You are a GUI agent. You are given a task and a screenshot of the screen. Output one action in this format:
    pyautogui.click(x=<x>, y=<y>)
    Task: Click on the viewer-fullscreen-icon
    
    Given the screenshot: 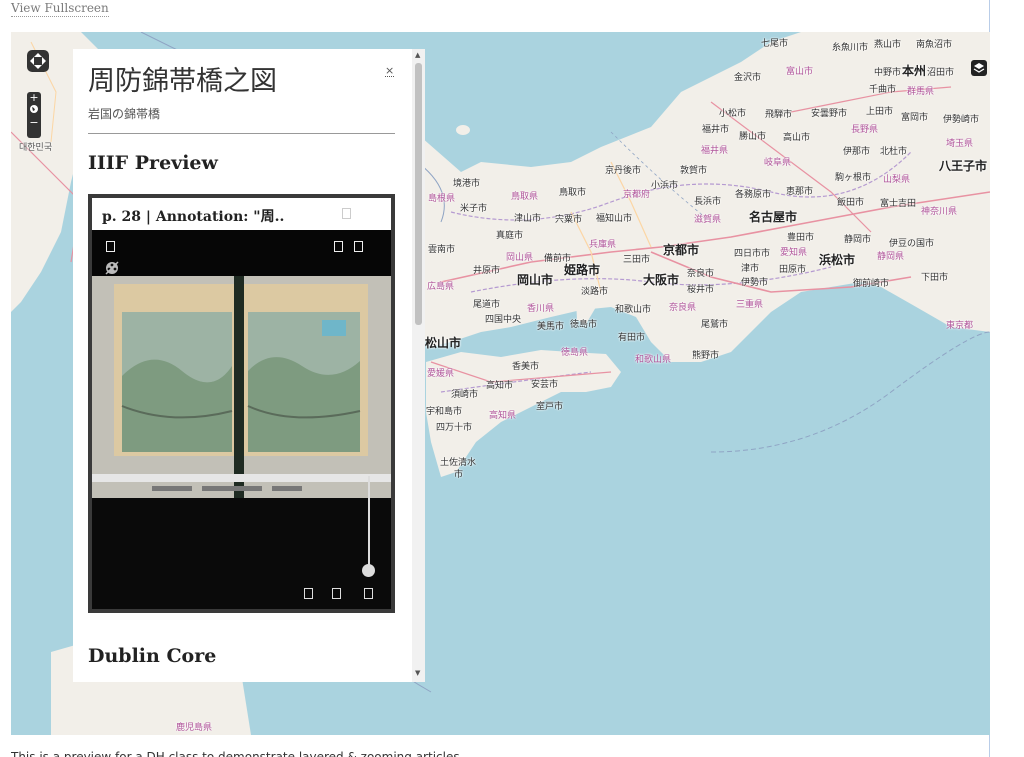 What is the action you would take?
    pyautogui.click(x=110, y=246)
    